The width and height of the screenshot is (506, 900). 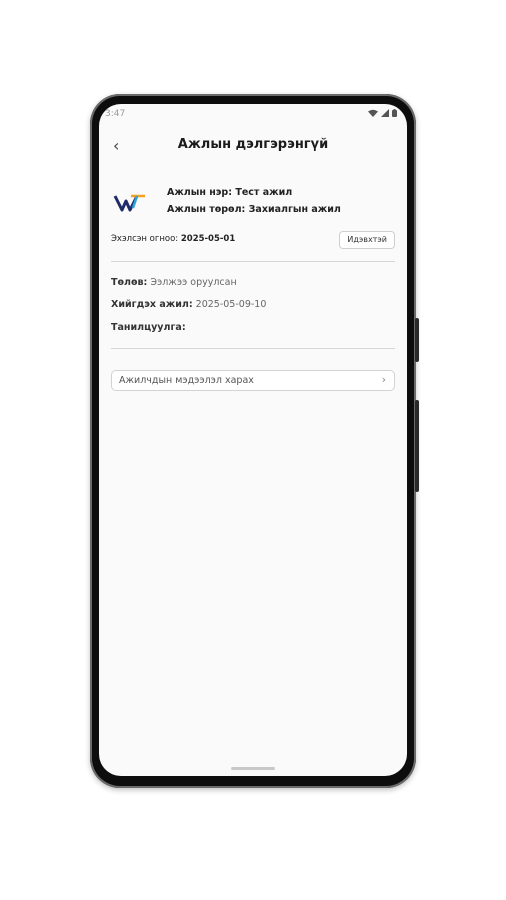 What do you see at coordinates (373, 113) in the screenshot?
I see `wifi-icon` at bounding box center [373, 113].